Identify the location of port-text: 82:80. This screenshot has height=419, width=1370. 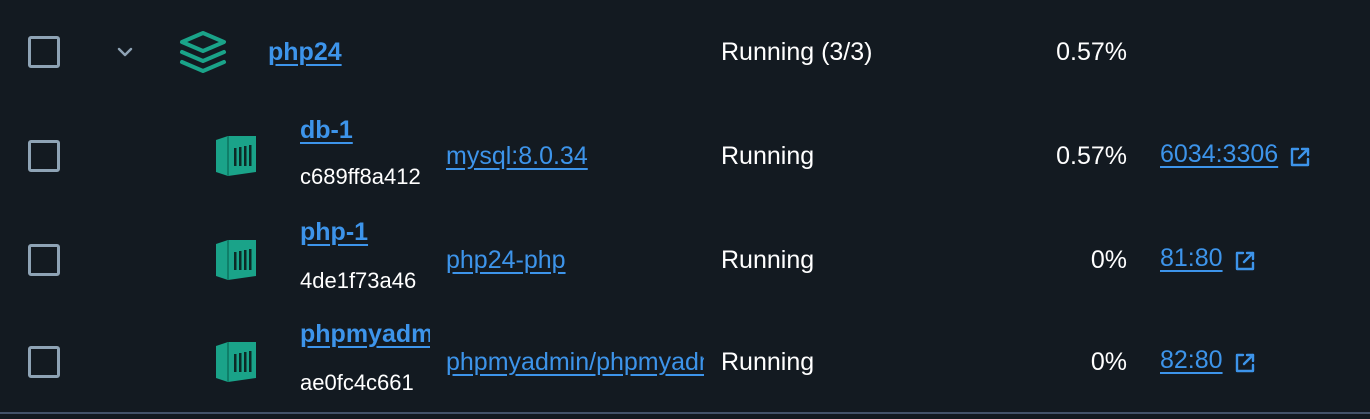
(1191, 360).